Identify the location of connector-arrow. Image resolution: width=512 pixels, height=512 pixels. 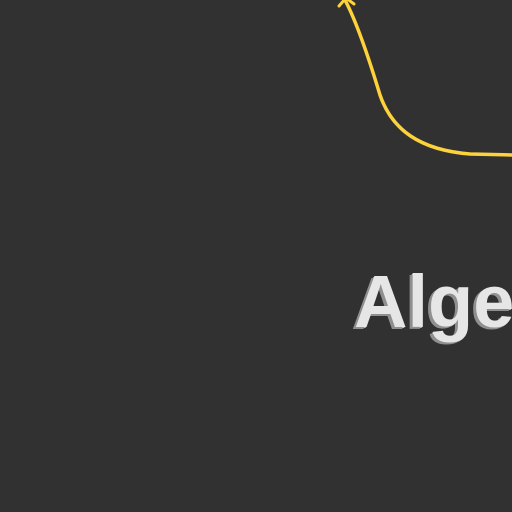
(424, 78).